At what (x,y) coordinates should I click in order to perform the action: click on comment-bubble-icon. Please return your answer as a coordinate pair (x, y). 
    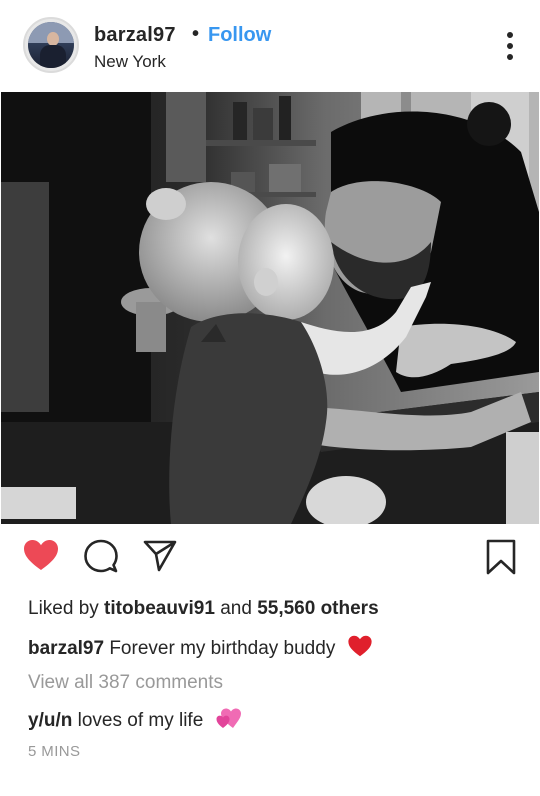
    Looking at the image, I should click on (101, 556).